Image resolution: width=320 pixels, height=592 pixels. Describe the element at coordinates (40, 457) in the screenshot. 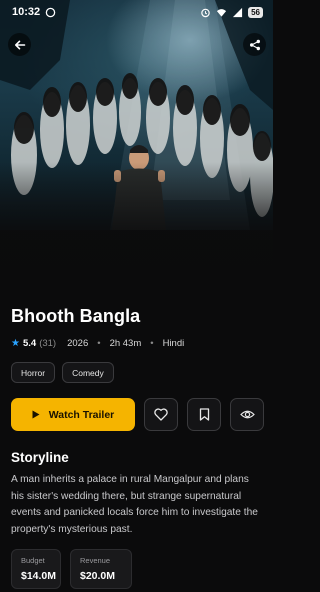

I see `storyline-heading: Storyline` at that location.